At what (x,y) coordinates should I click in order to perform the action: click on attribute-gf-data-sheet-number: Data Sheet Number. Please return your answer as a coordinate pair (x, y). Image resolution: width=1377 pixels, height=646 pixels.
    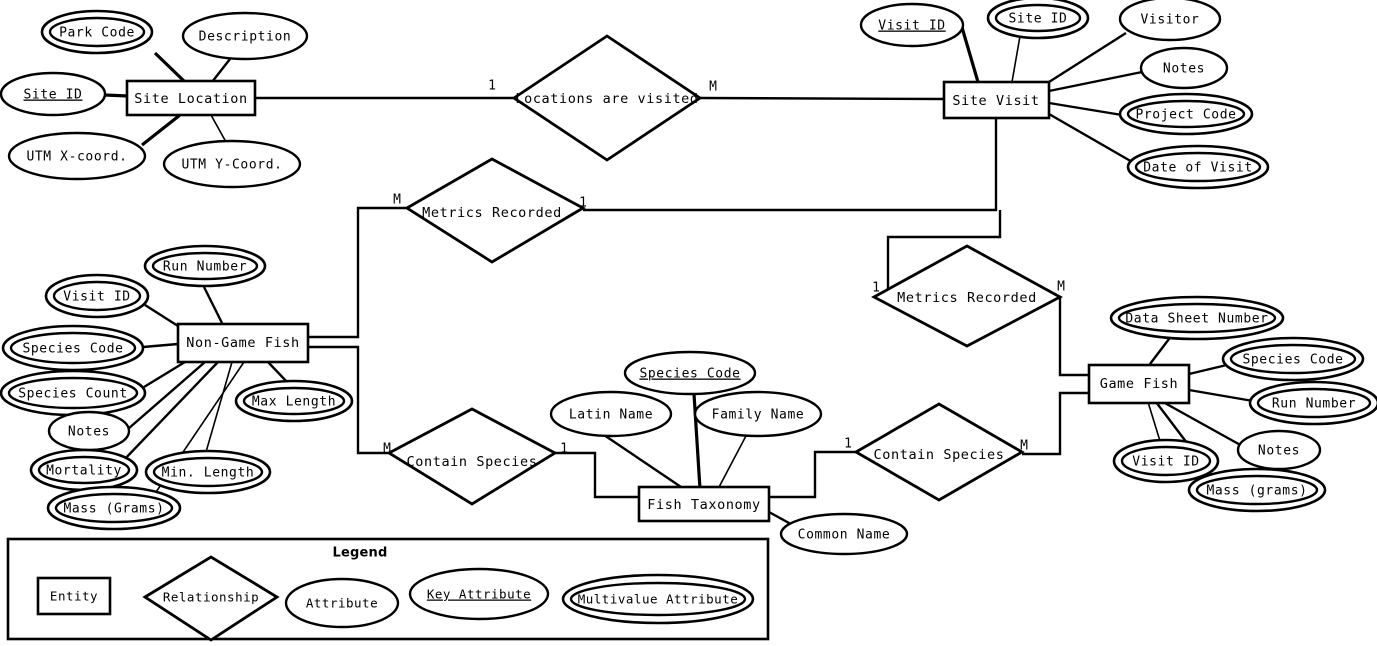
    Looking at the image, I should click on (1197, 318).